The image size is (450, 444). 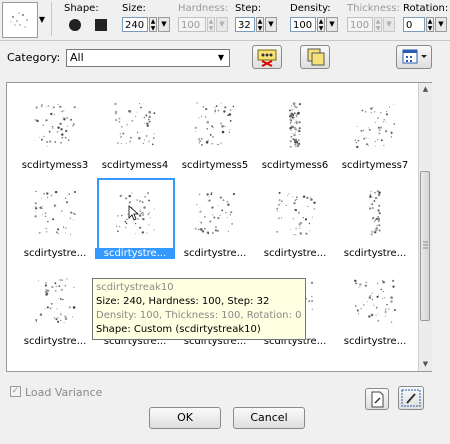 I want to click on brush-name: scdirtymess5, so click(x=215, y=165).